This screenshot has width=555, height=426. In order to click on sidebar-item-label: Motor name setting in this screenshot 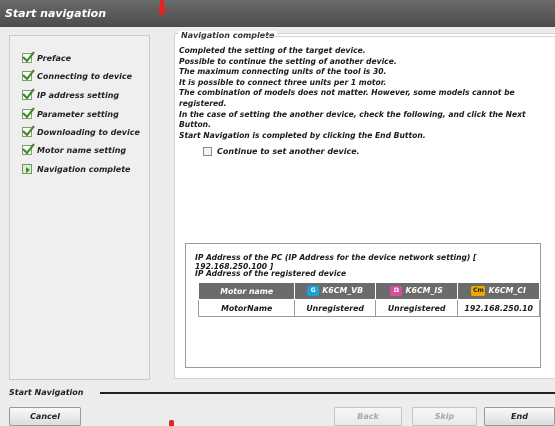, I will do `click(82, 150)`.